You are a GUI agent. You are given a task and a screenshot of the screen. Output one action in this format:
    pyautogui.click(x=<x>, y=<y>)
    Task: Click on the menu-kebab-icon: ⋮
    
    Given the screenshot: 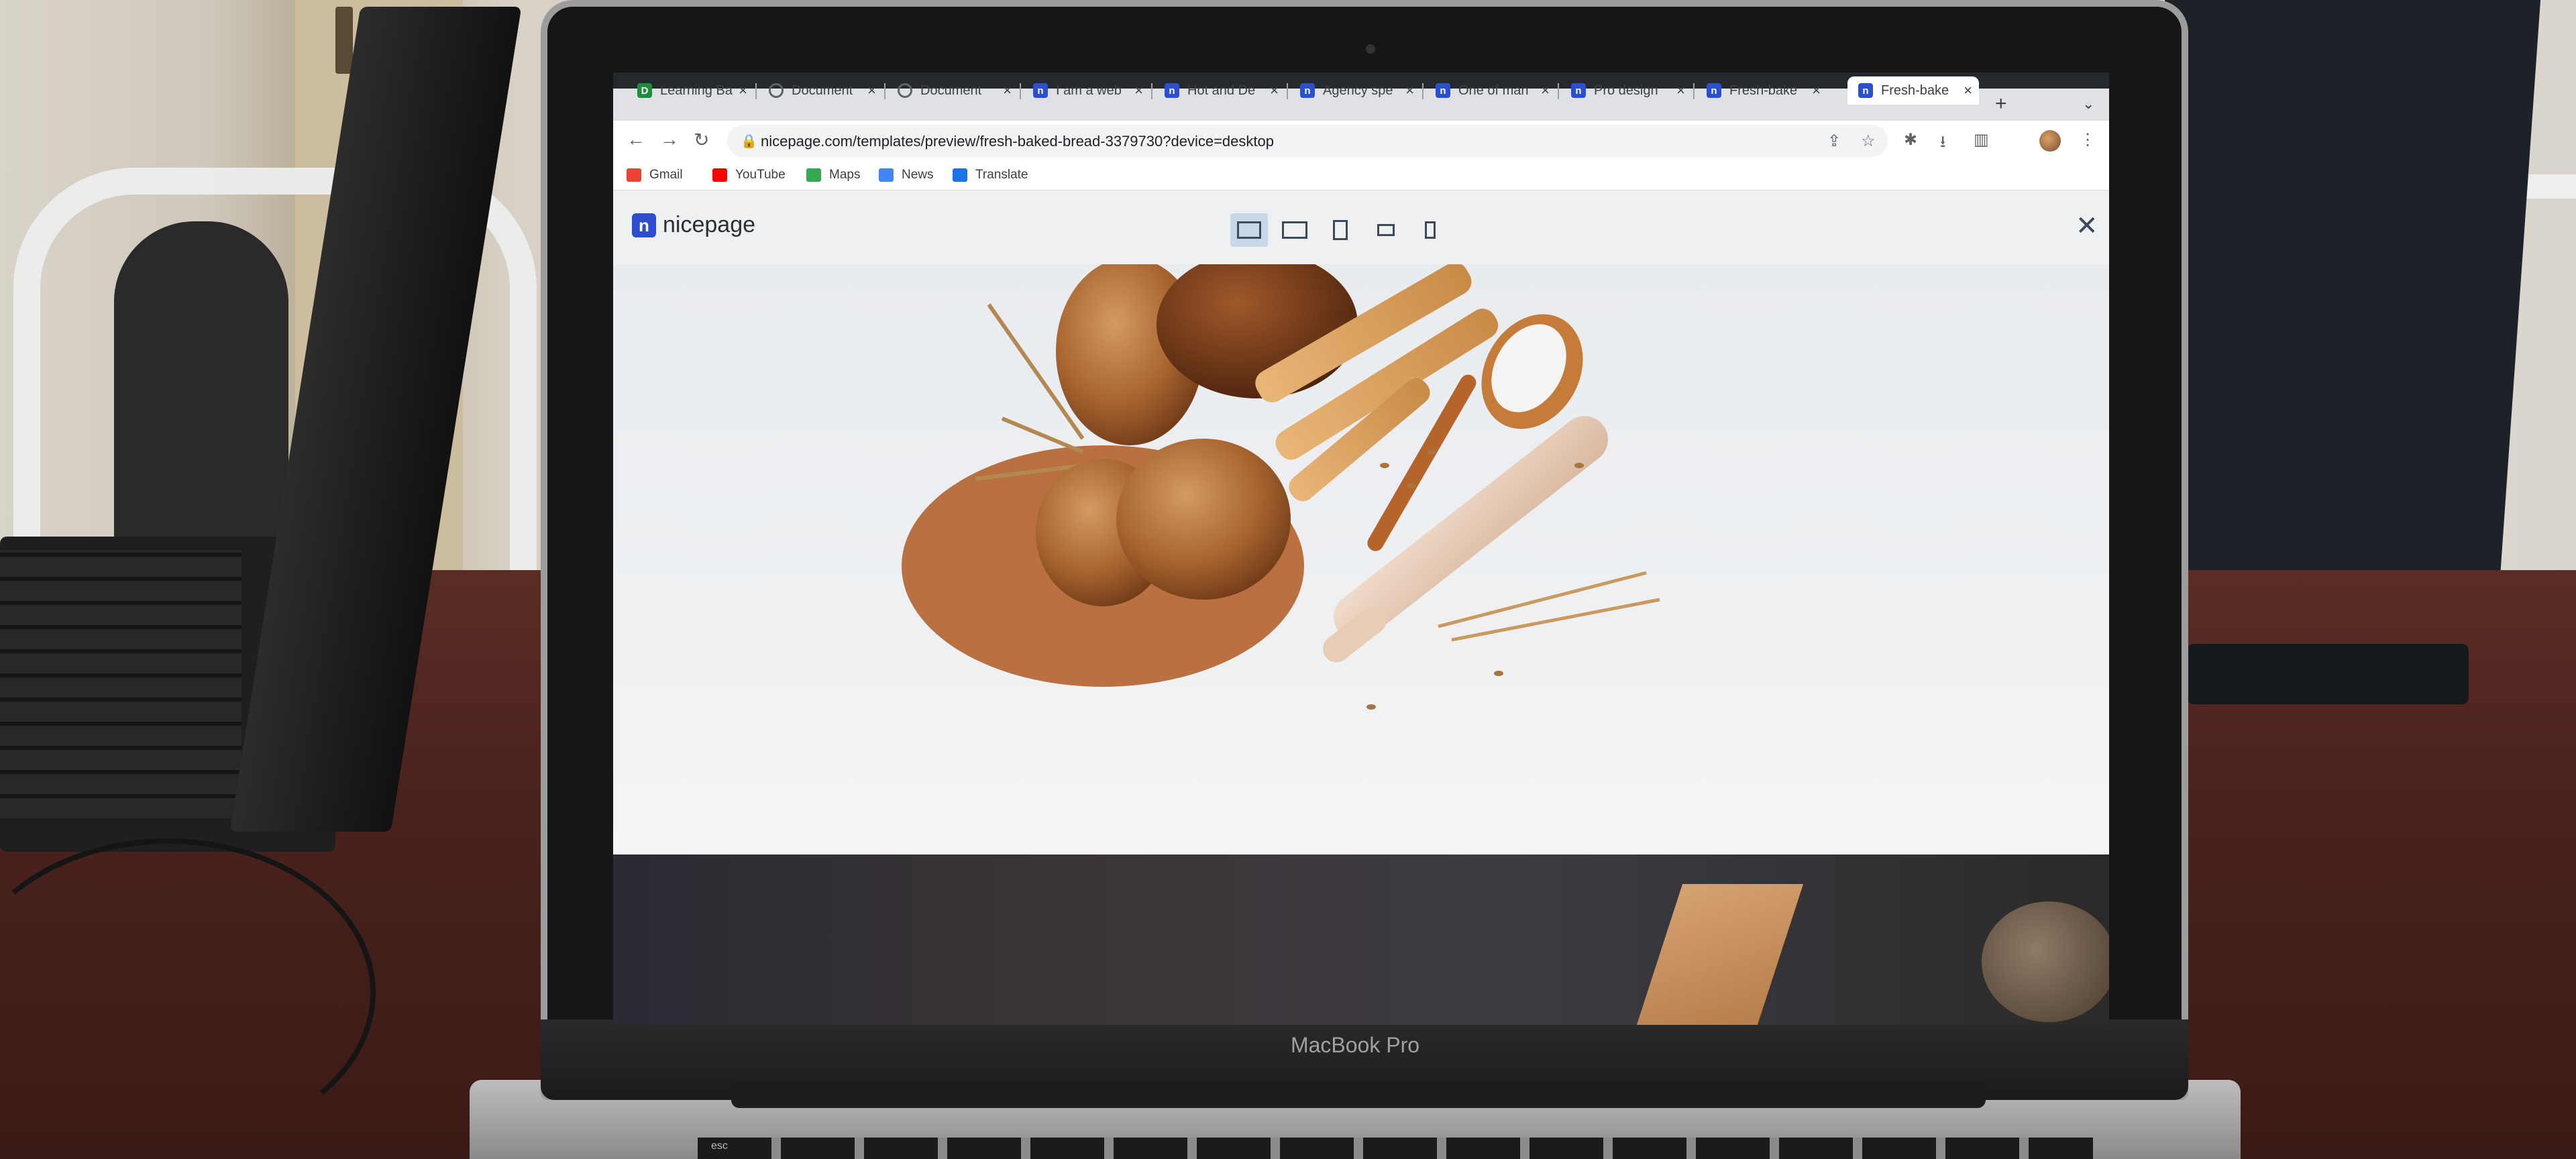 What is the action you would take?
    pyautogui.click(x=2088, y=140)
    